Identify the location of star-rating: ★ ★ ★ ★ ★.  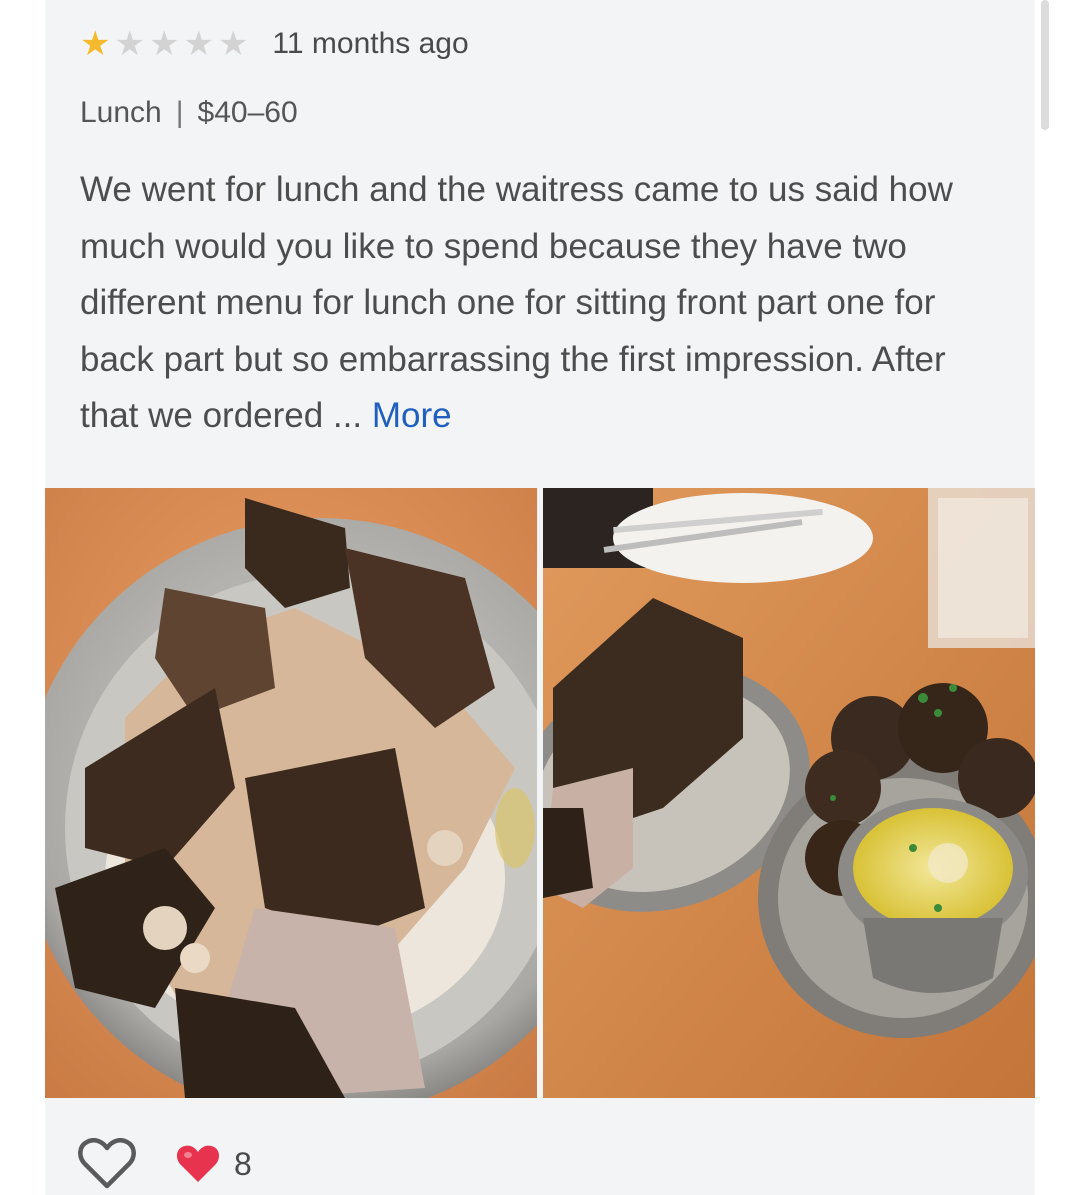
(164, 44).